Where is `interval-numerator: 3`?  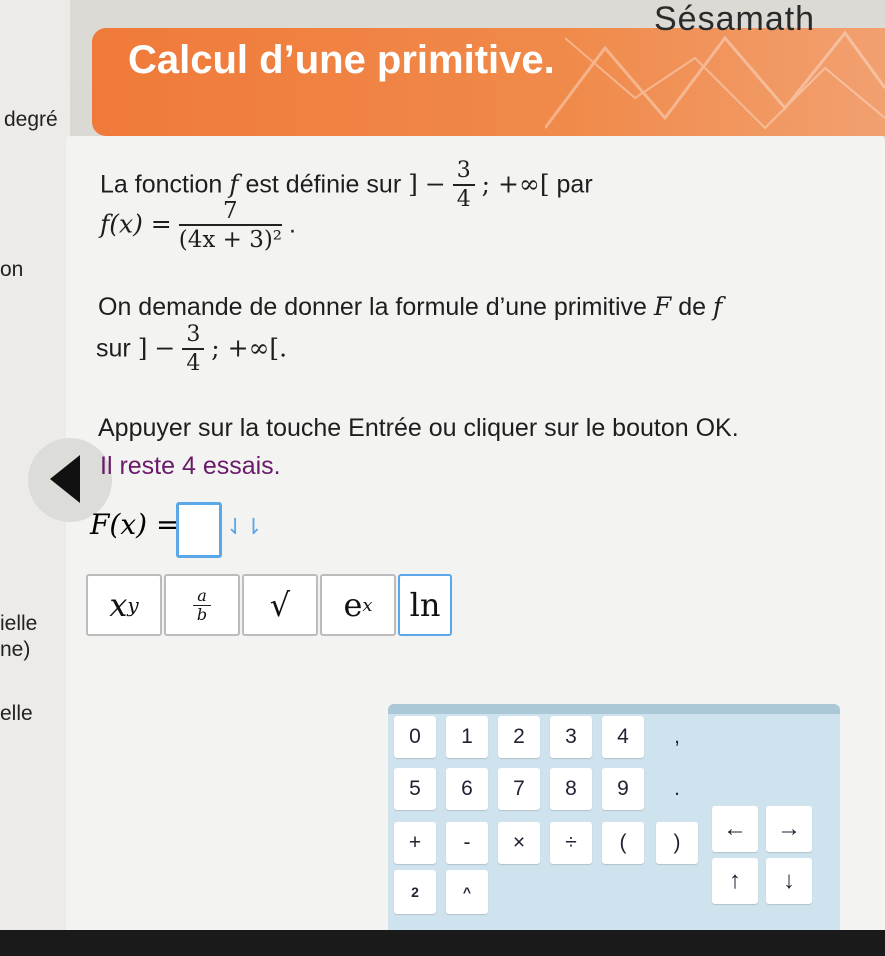
interval-numerator: 3 is located at coordinates (463, 172).